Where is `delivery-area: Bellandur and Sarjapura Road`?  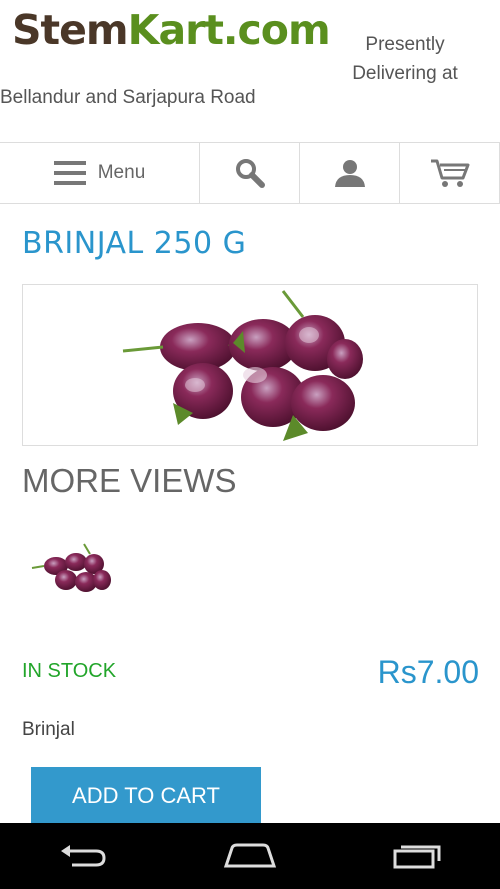 delivery-area: Bellandur and Sarjapura Road is located at coordinates (128, 97).